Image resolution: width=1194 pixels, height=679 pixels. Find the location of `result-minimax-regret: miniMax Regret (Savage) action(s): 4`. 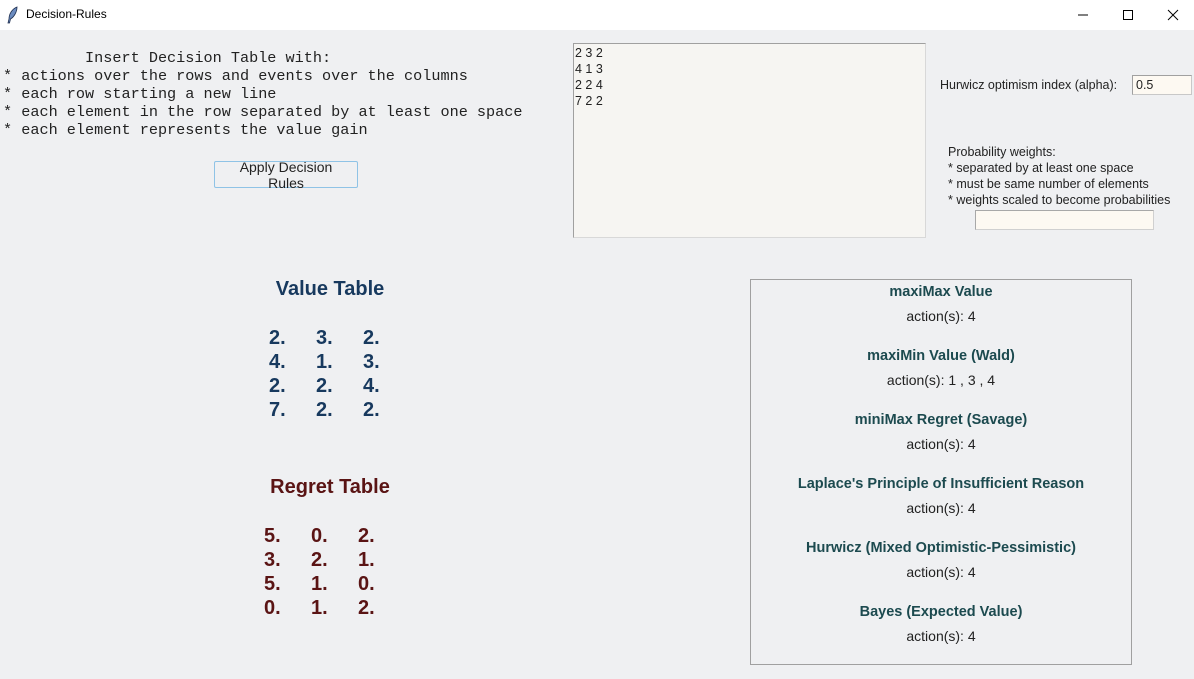

result-minimax-regret: miniMax Regret (Savage) action(s): 4 is located at coordinates (941, 432).